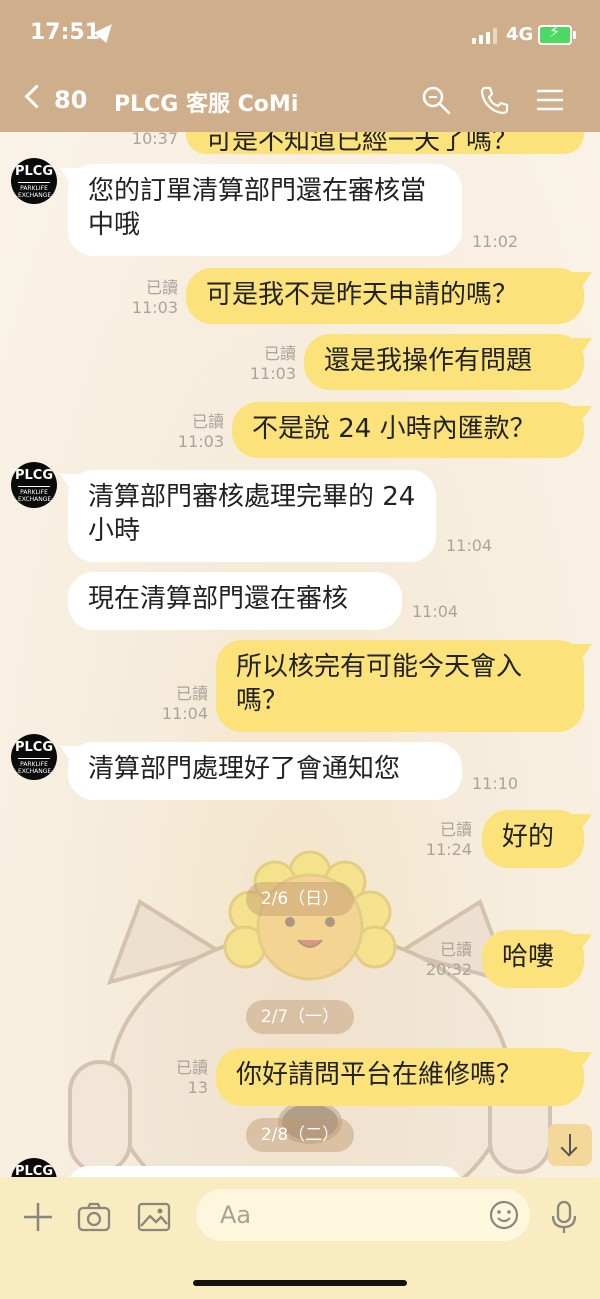 This screenshot has height=1299, width=600. I want to click on top-bar: 17:51 4G ⚡ 80 PLCG 客服 CoMi, so click(300, 66).